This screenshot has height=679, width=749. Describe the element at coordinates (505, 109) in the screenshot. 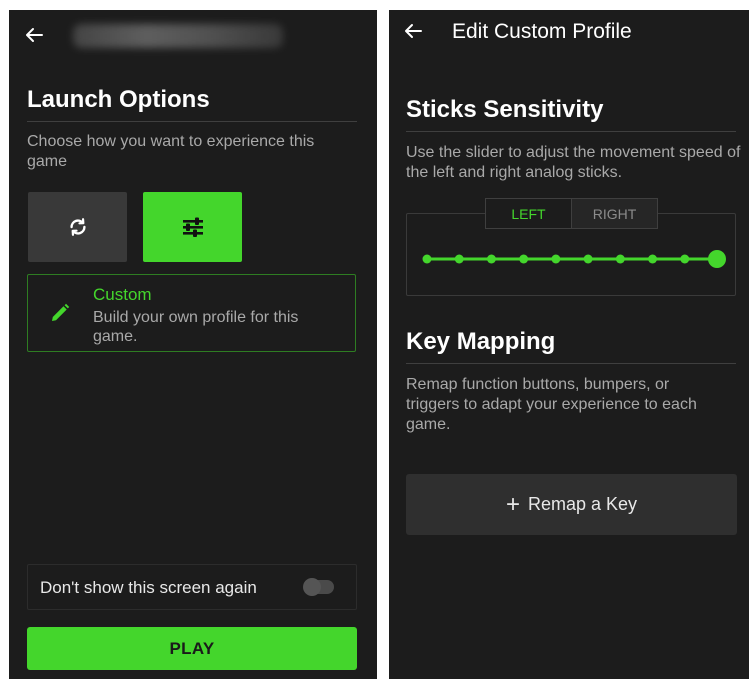

I see `sticks-sensitivity-heading: Sticks Sensitivity` at that location.